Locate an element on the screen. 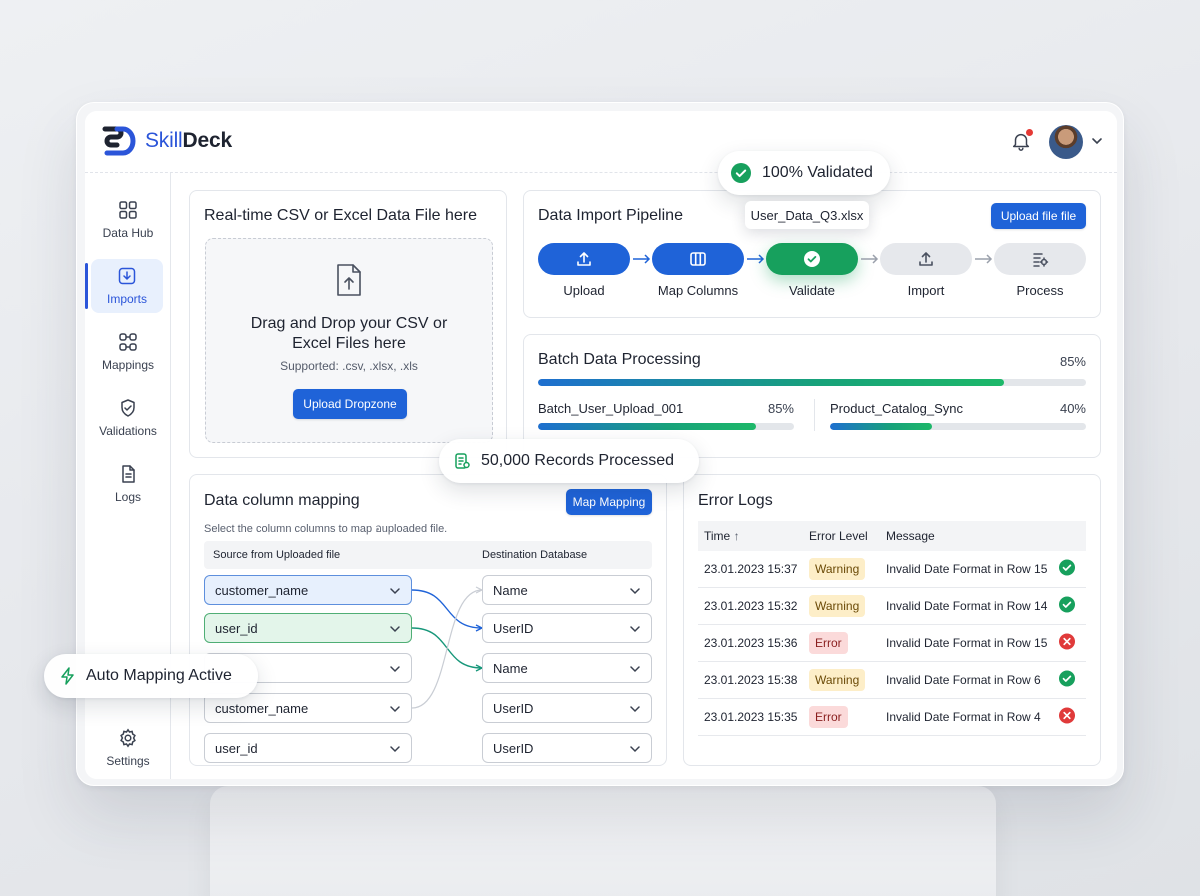 Image resolution: width=1200 pixels, height=896 pixels. sidebar-item-label: Validations is located at coordinates (128, 431).